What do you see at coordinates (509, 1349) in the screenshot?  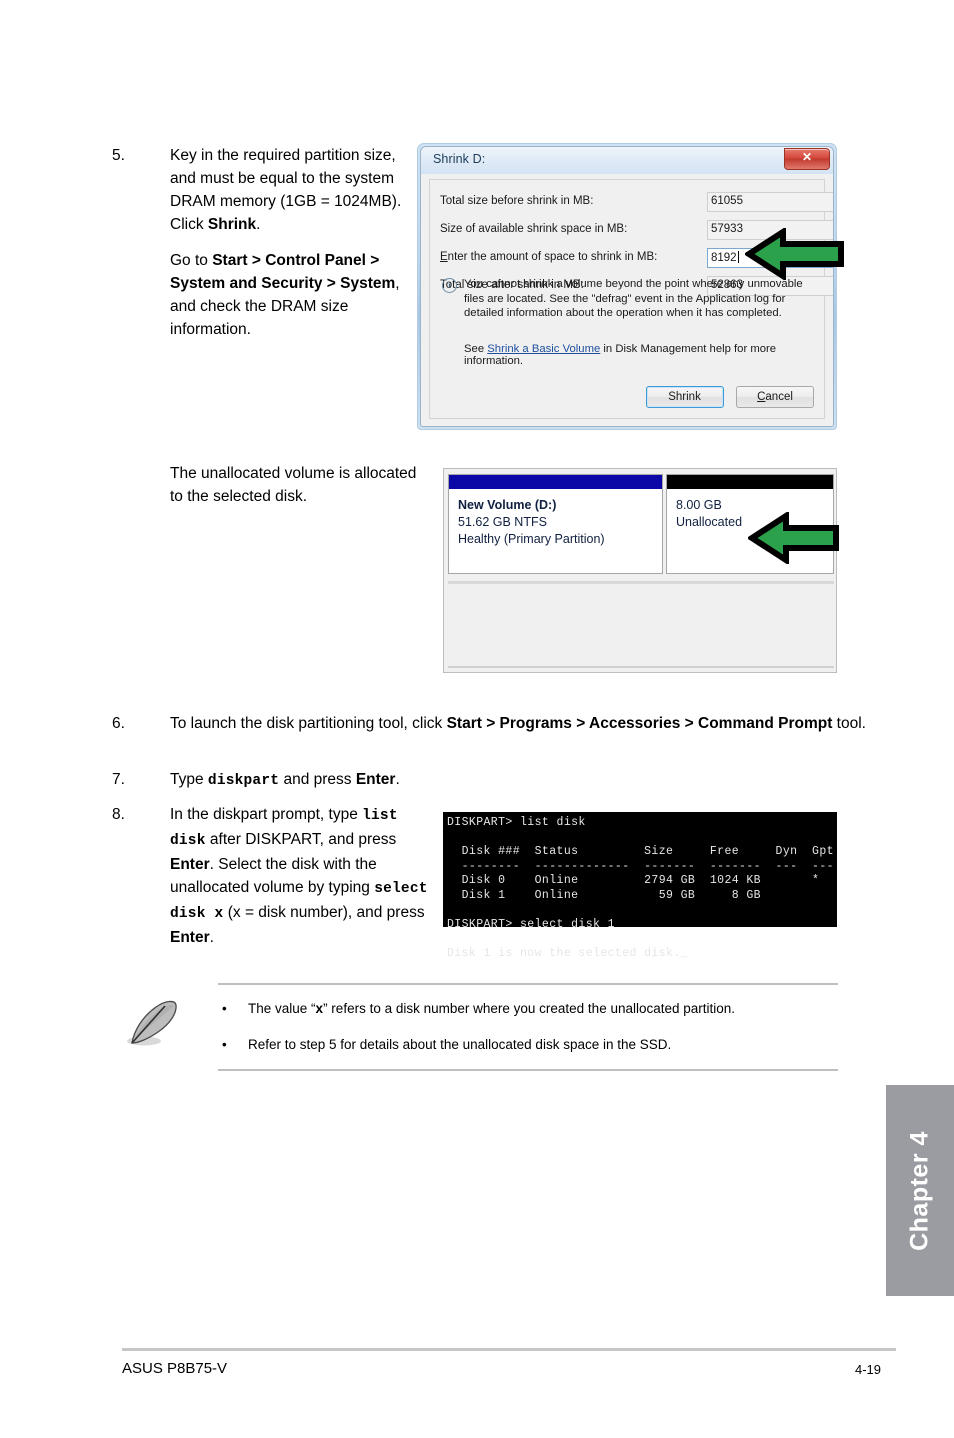 I see `footer-divider` at bounding box center [509, 1349].